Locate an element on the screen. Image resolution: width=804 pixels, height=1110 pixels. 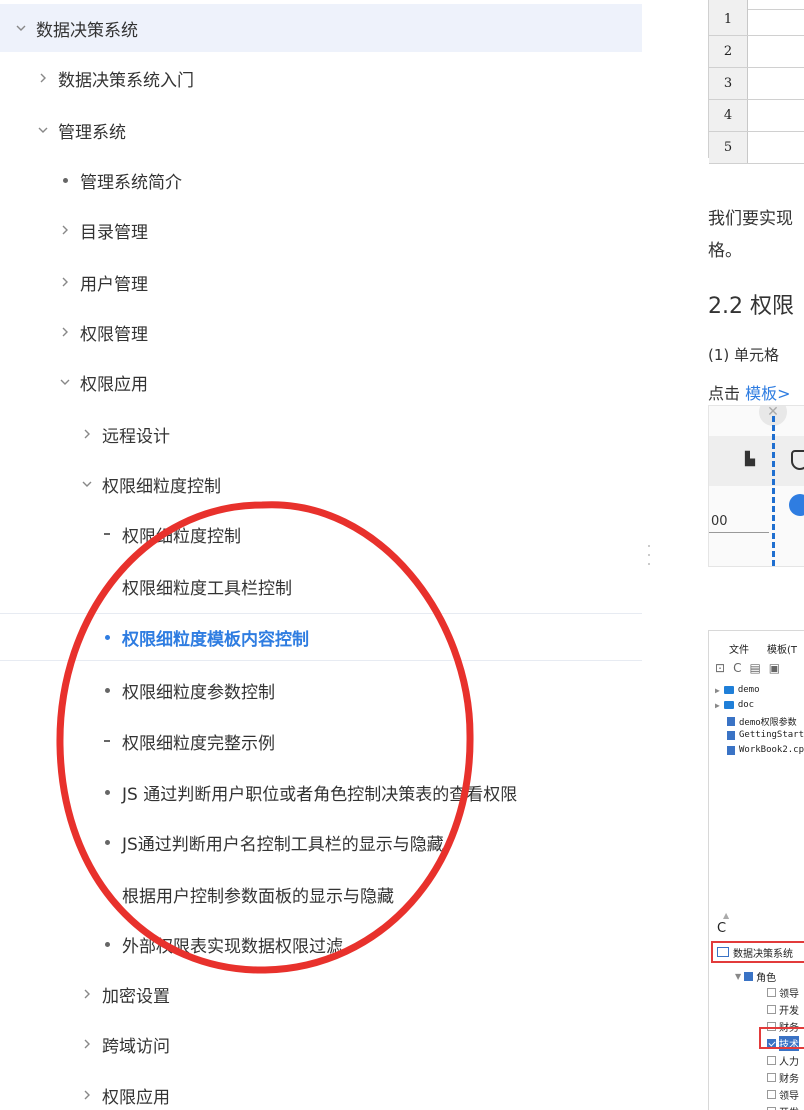
menu-file: 文件 is located at coordinates (739, 650).